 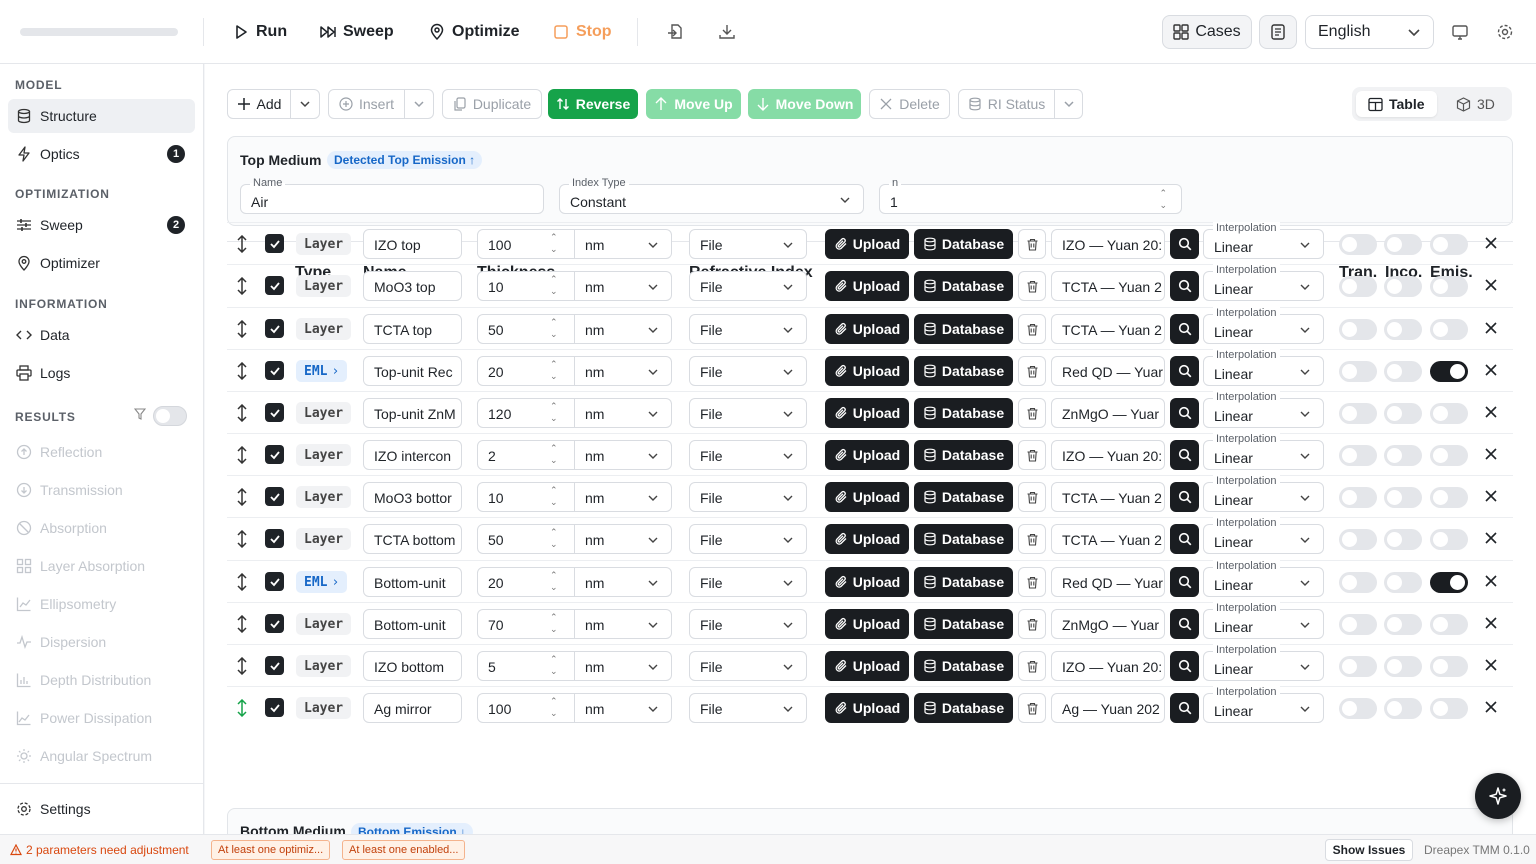 What do you see at coordinates (101, 604) in the screenshot?
I see `sidebar-item-ellipsometry: Ellipsometry` at bounding box center [101, 604].